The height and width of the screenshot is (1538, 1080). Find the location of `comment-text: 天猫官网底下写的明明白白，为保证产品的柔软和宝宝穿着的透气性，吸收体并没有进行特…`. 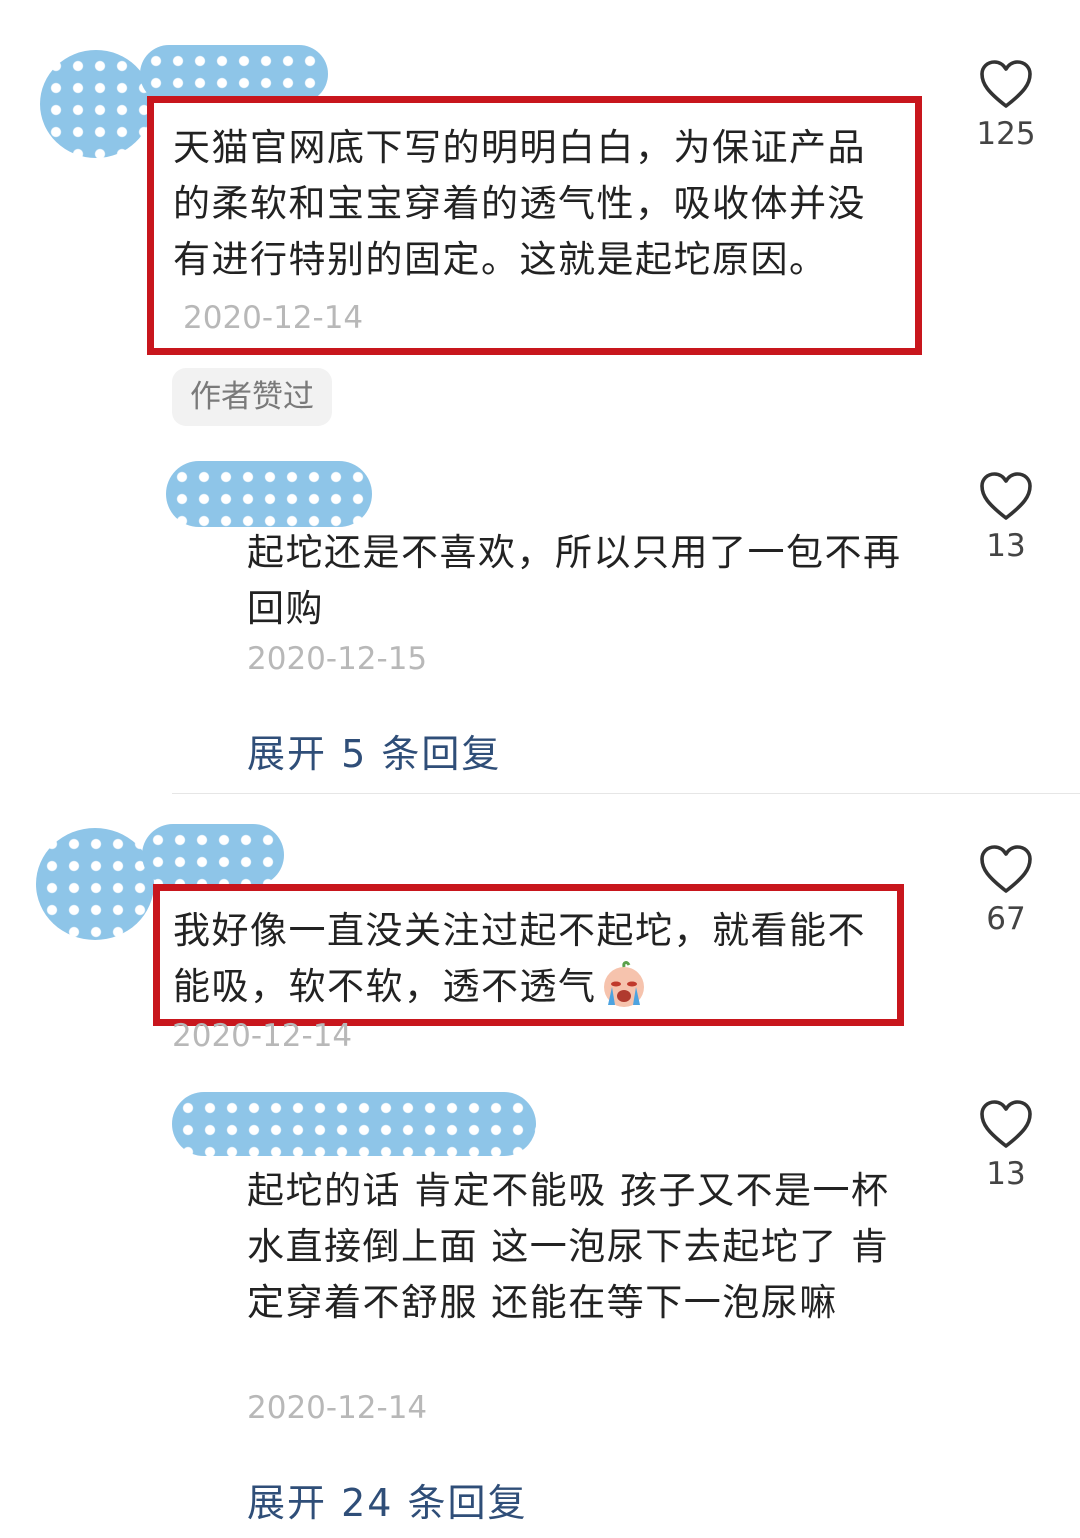

comment-text: 天猫官网底下写的明明白白，为保证产品的柔软和宝宝穿着的透气性，吸收体并没有进行特… is located at coordinates (533, 233).